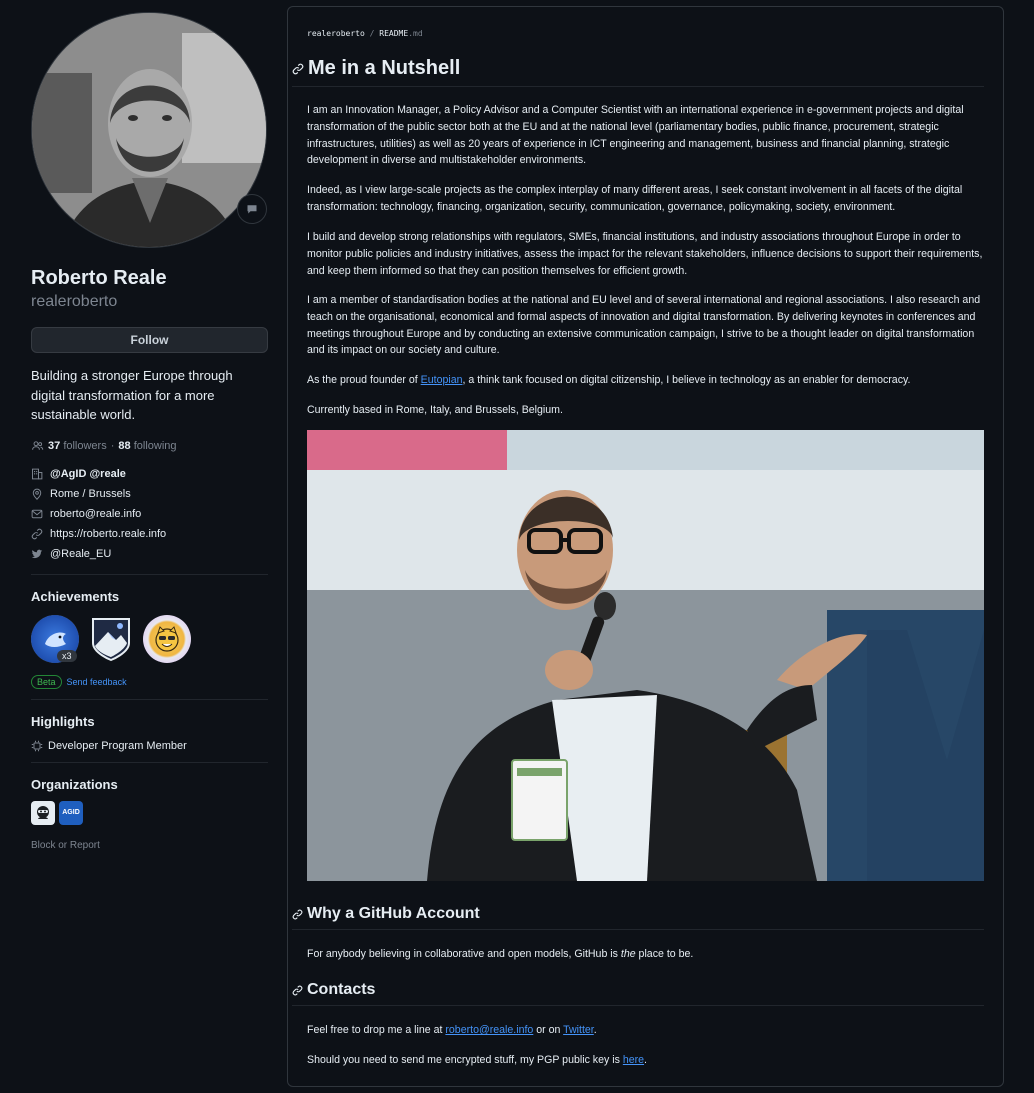 The image size is (1034, 1093). What do you see at coordinates (37, 554) in the screenshot?
I see `twitter-bird-icon` at bounding box center [37, 554].